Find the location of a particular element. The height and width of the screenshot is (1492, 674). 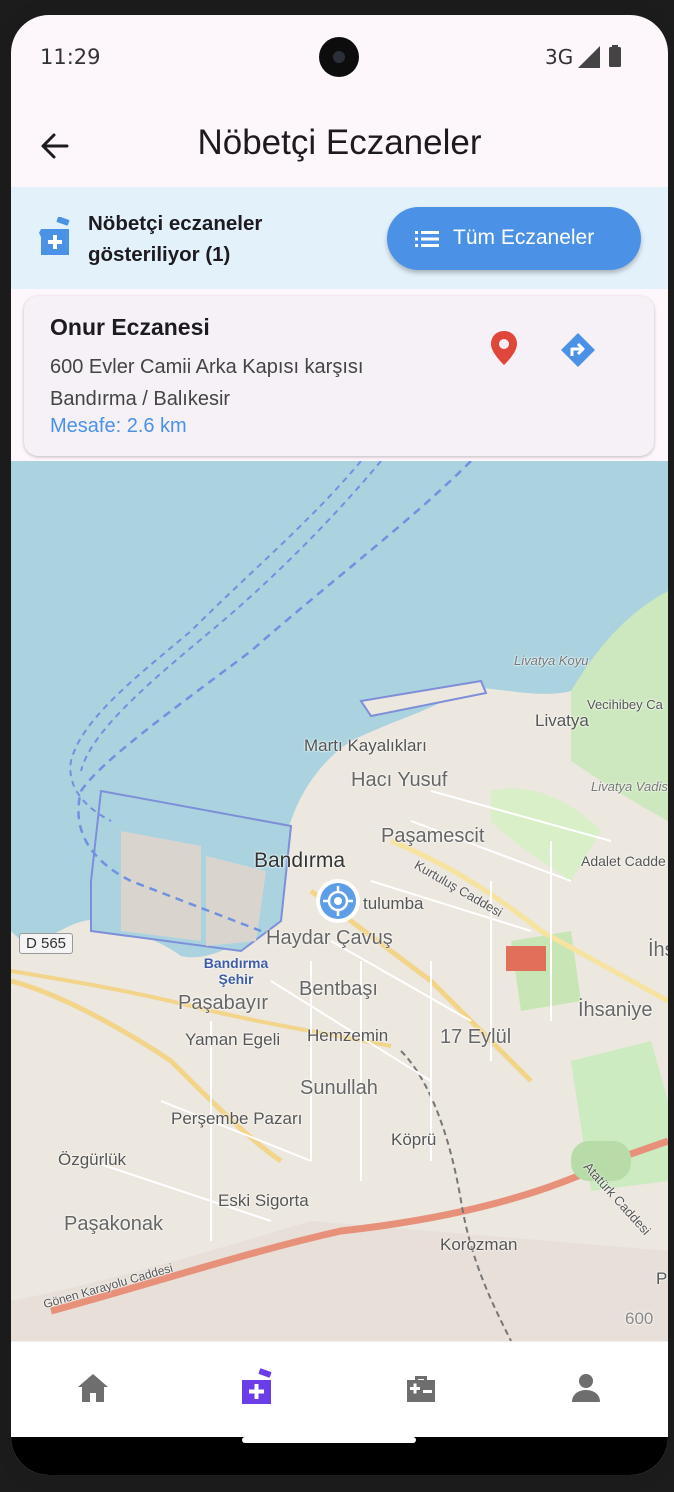

map-label-ihs: İhs is located at coordinates (658, 950).